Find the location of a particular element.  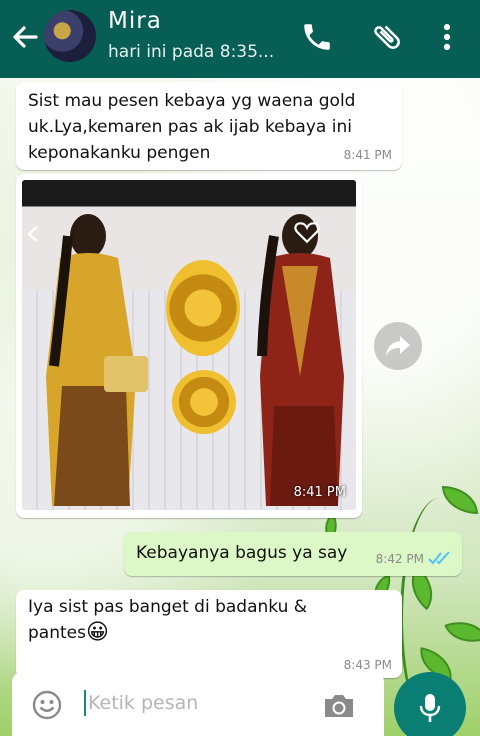

message-time: 8:43 PM is located at coordinates (367, 665).